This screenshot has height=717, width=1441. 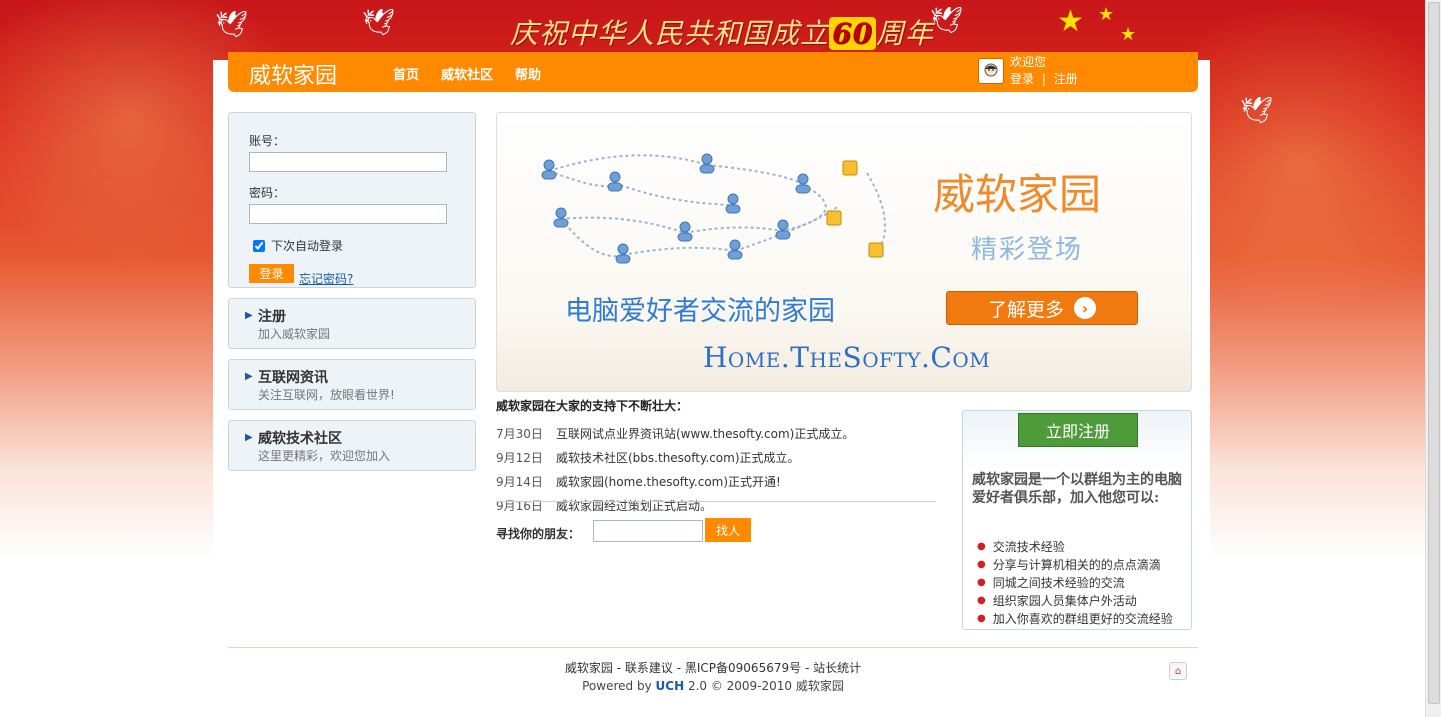 What do you see at coordinates (743, 668) in the screenshot?
I see `footer-icp-link: 黑ICP备09065679号` at bounding box center [743, 668].